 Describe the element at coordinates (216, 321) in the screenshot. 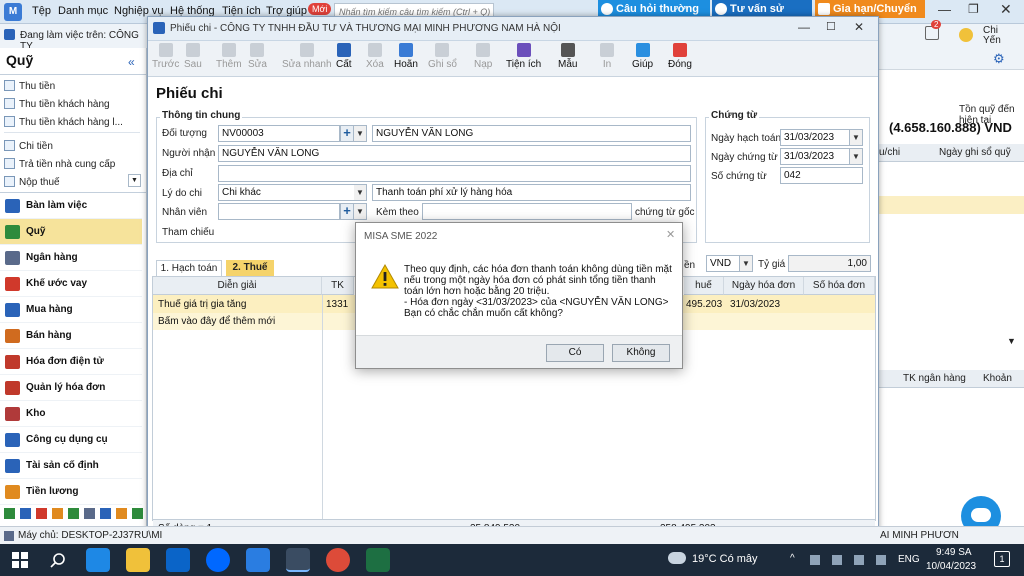

I see `add-row-label: Bấm vào đây để thêm mới` at that location.